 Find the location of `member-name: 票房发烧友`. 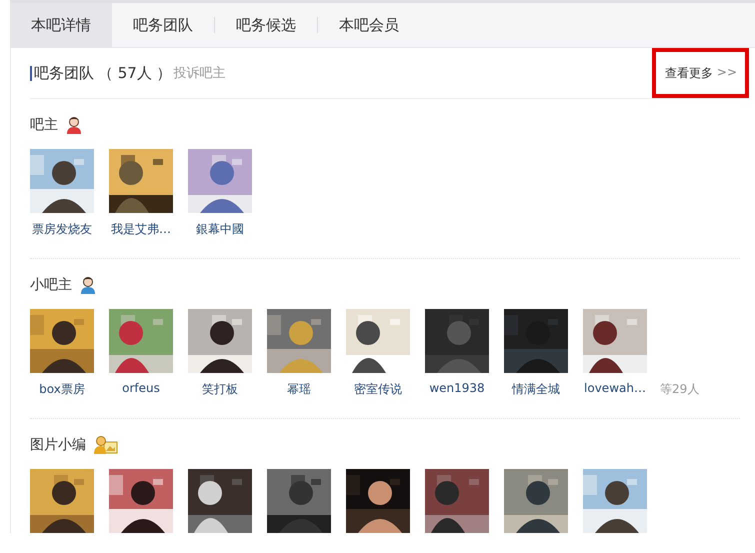

member-name: 票房发烧友 is located at coordinates (62, 229).